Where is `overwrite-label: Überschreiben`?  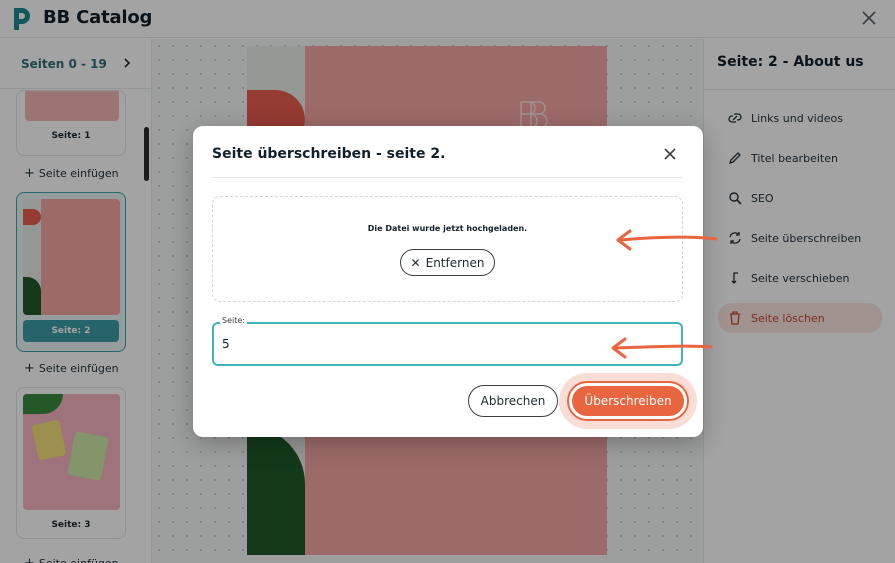 overwrite-label: Überschreiben is located at coordinates (628, 401).